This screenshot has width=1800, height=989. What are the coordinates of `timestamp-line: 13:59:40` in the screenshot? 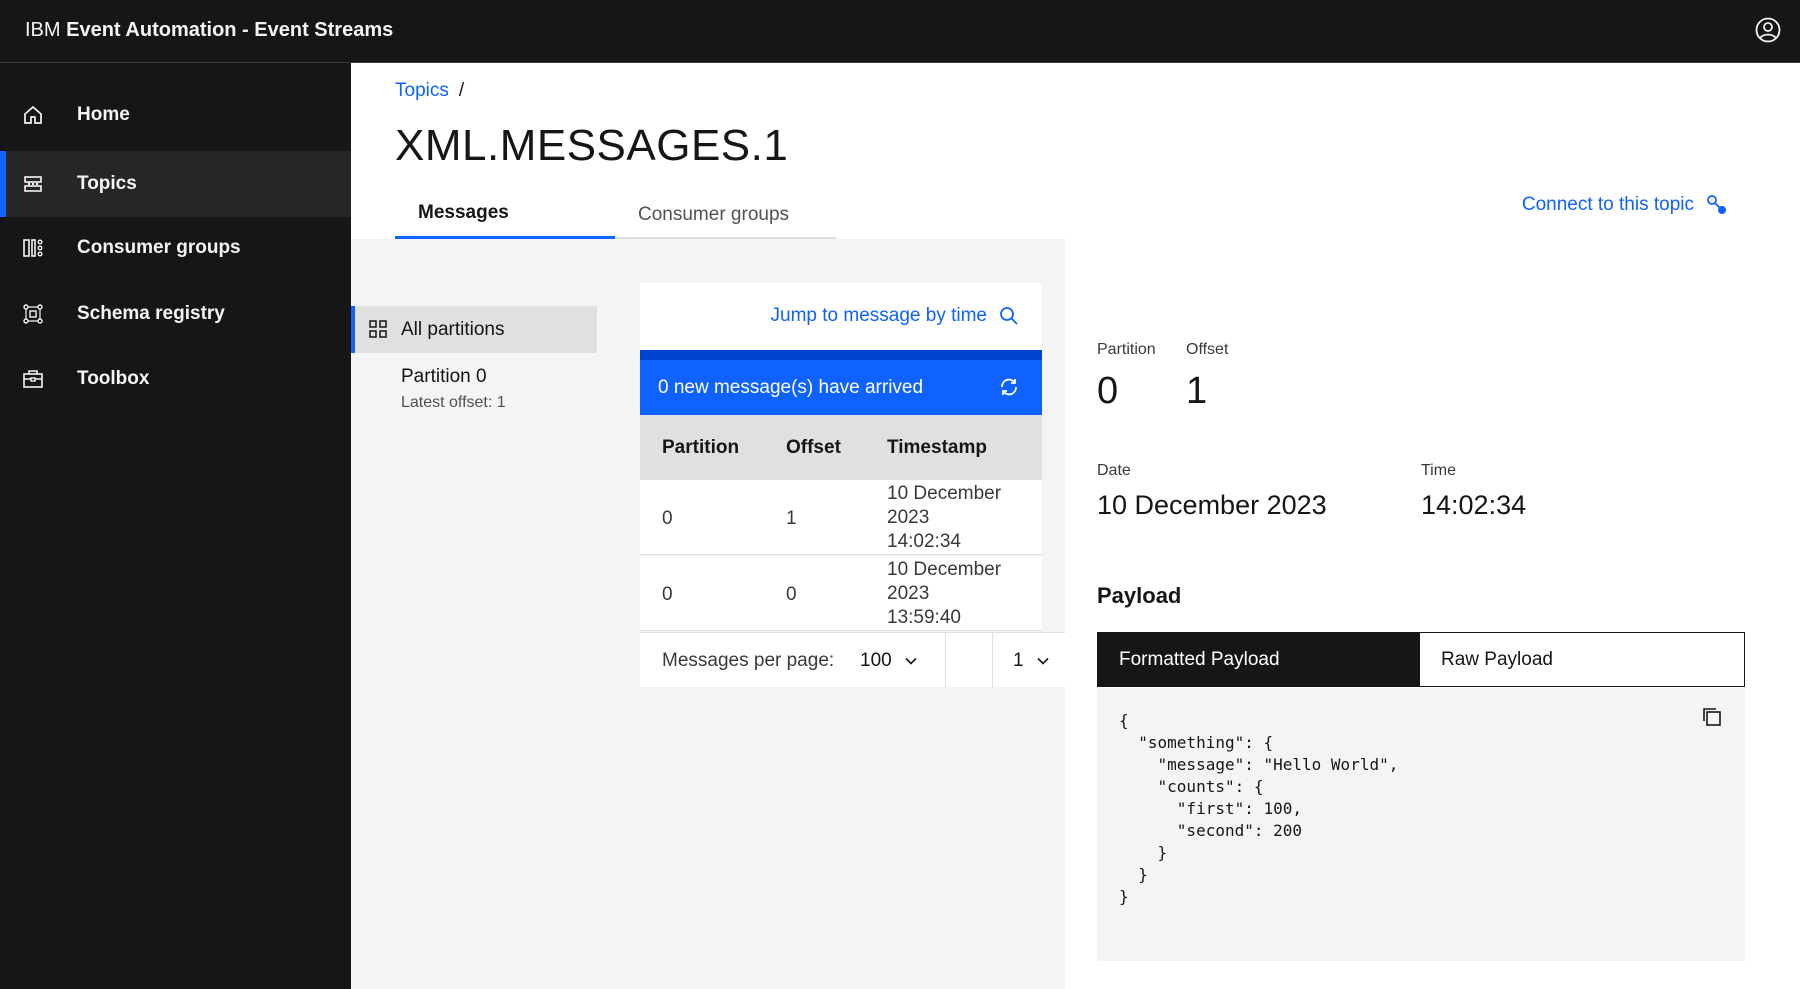 It's located at (924, 617).